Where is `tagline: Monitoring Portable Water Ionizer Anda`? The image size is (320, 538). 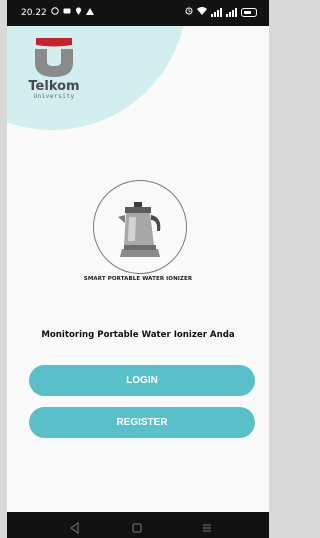
tagline: Monitoring Portable Water Ionizer Anda is located at coordinates (138, 335).